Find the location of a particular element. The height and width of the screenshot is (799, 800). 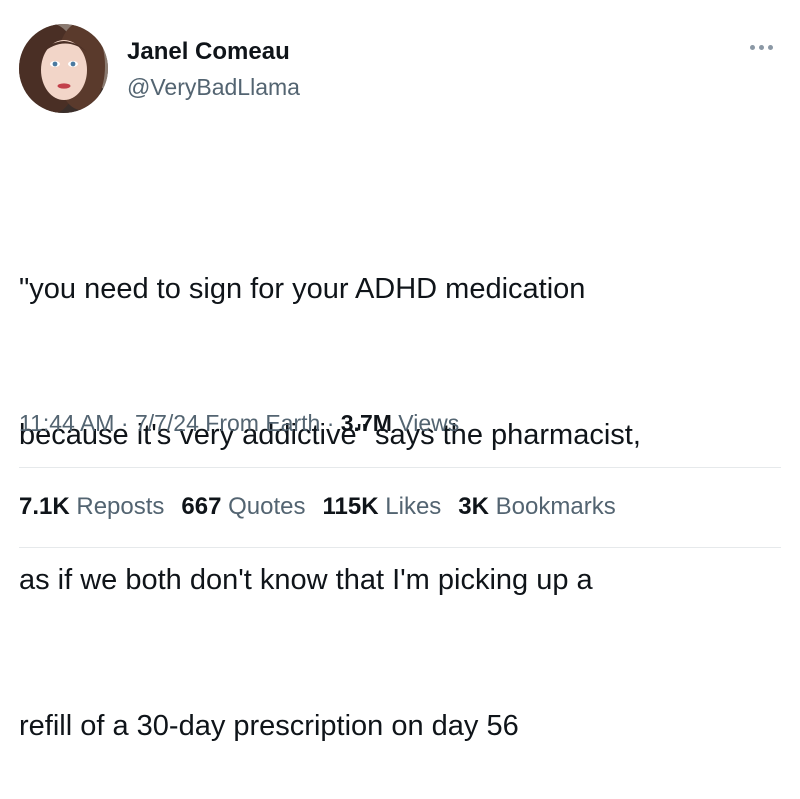

bookmarks-stat: 3K Bookmarks is located at coordinates (536, 507).